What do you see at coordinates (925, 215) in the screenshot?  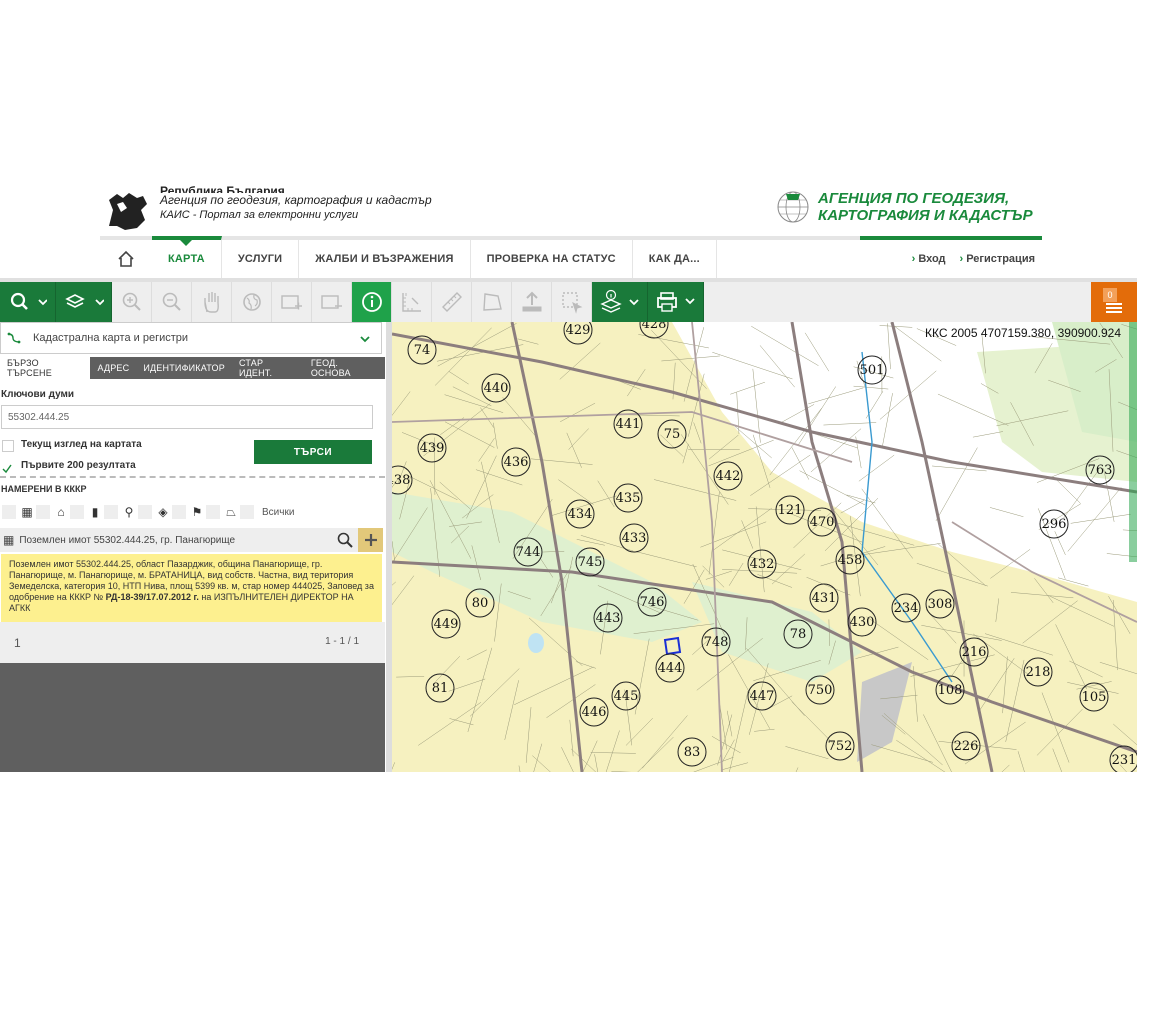 I see `agency-logo-line2: КАРТОГРАФИЯ И КАДАСТЪР` at bounding box center [925, 215].